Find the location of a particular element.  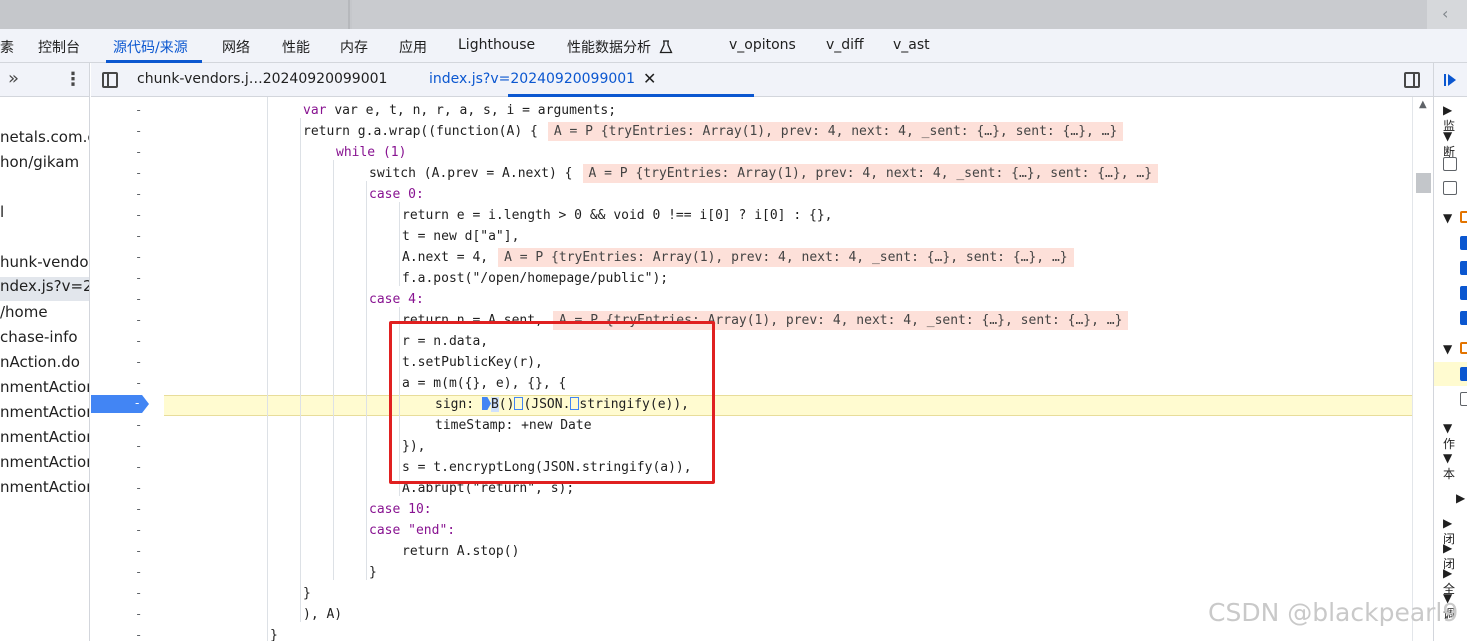

file-item: /home is located at coordinates (24, 312).